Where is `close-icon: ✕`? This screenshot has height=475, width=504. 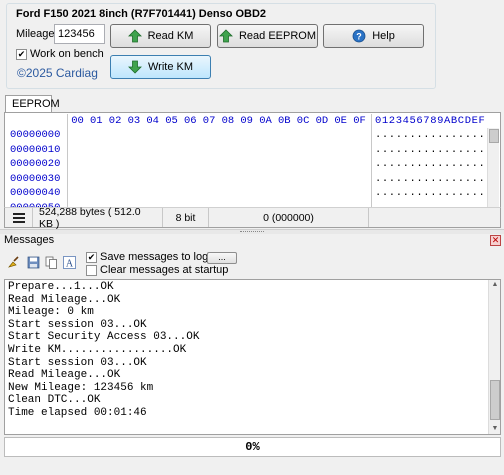
close-icon: ✕ is located at coordinates (495, 240).